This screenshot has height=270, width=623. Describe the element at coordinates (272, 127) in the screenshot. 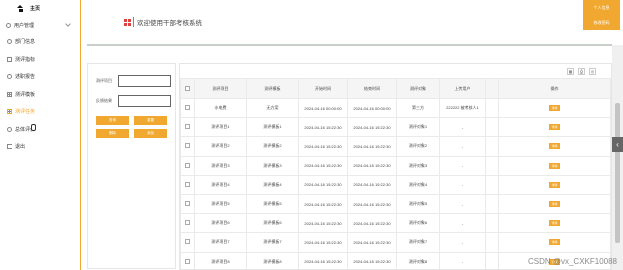

I see `table-cell: 测评模板1` at that location.